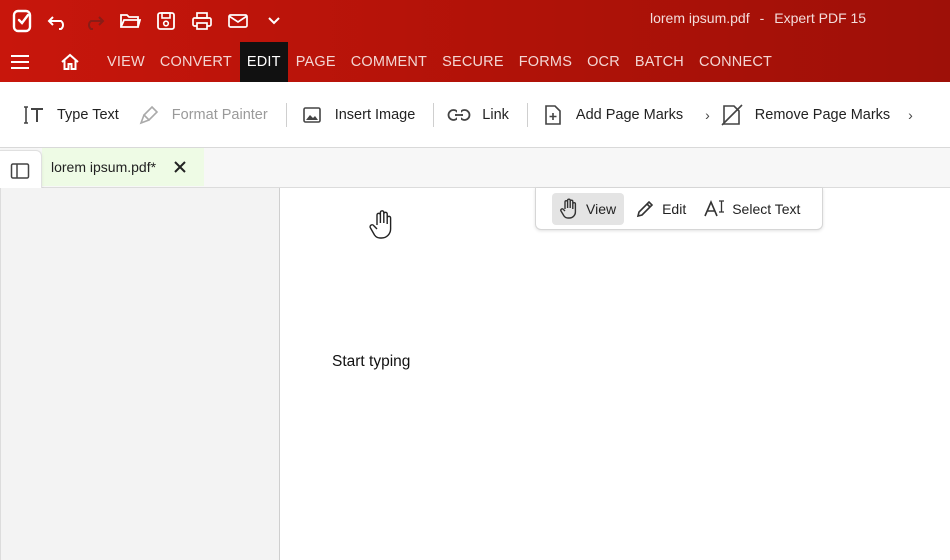  What do you see at coordinates (603, 62) in the screenshot?
I see `menu-ocr: OCR` at bounding box center [603, 62].